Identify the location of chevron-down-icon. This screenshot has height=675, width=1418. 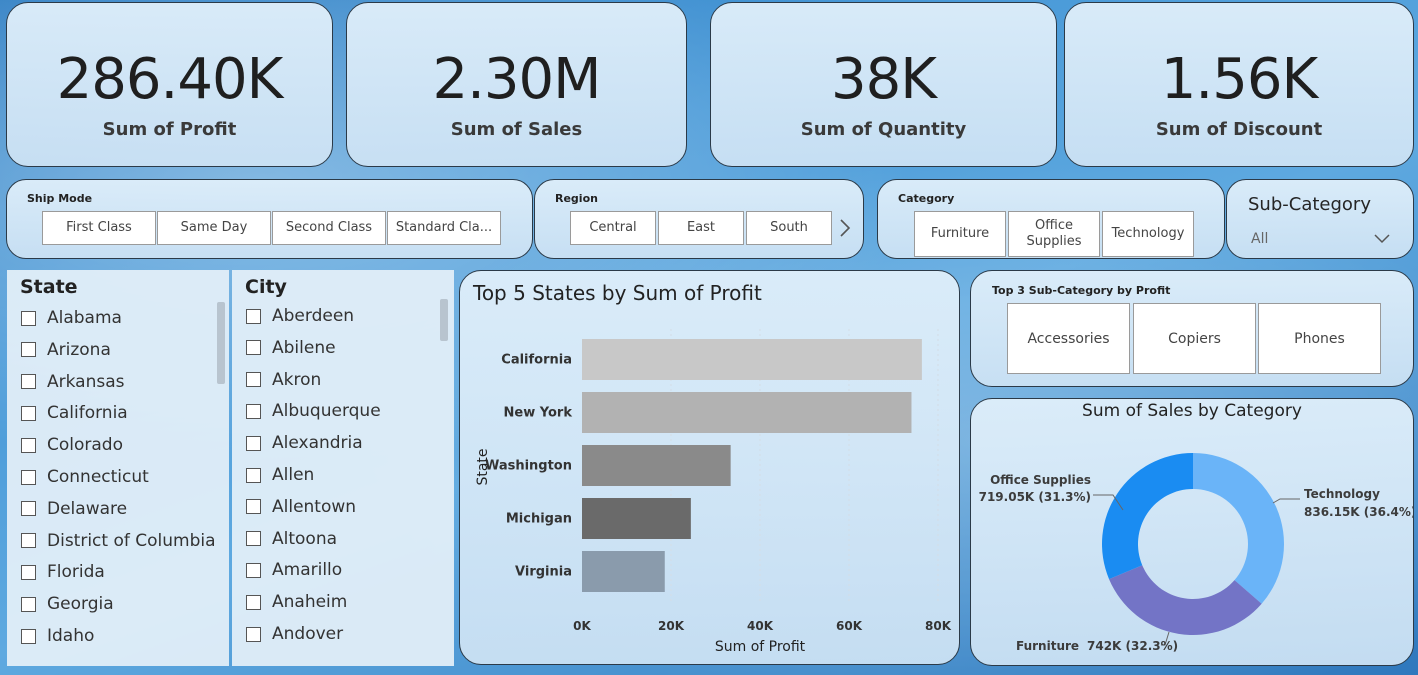
(1382, 239).